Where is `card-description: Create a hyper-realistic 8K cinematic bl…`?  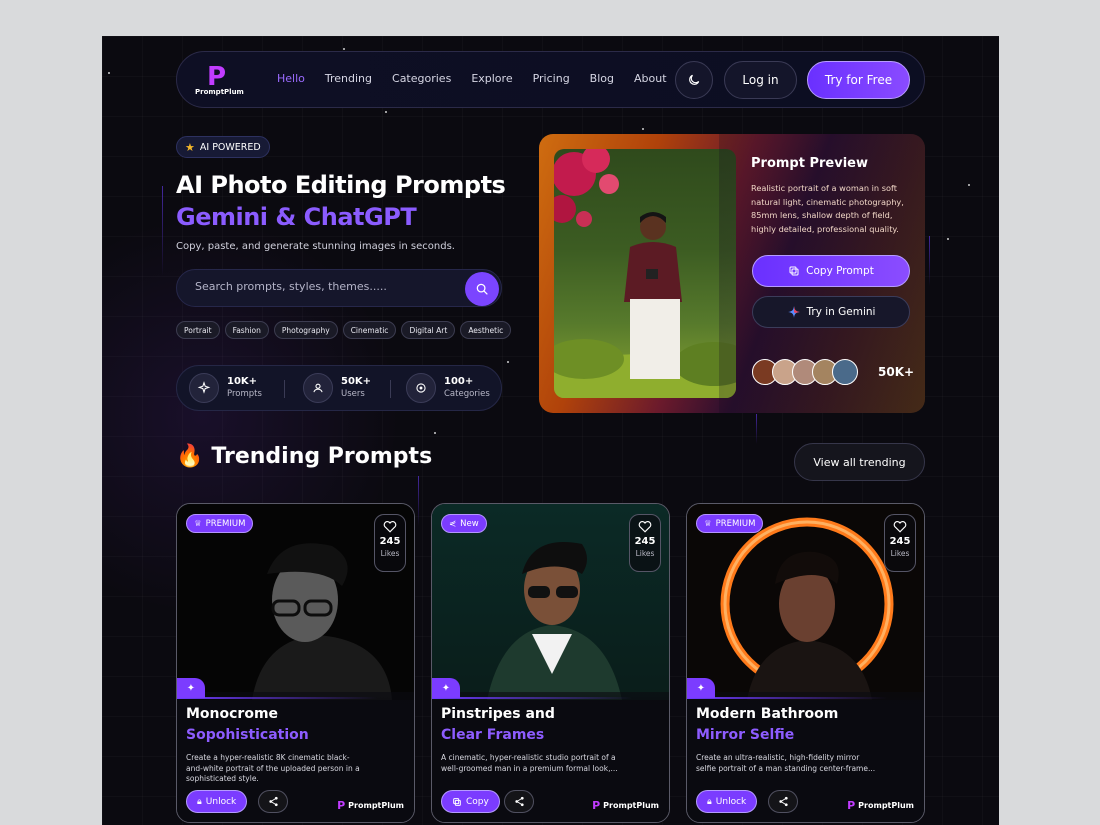
card-description: Create a hyper-realistic 8K cinematic bl… is located at coordinates (273, 768).